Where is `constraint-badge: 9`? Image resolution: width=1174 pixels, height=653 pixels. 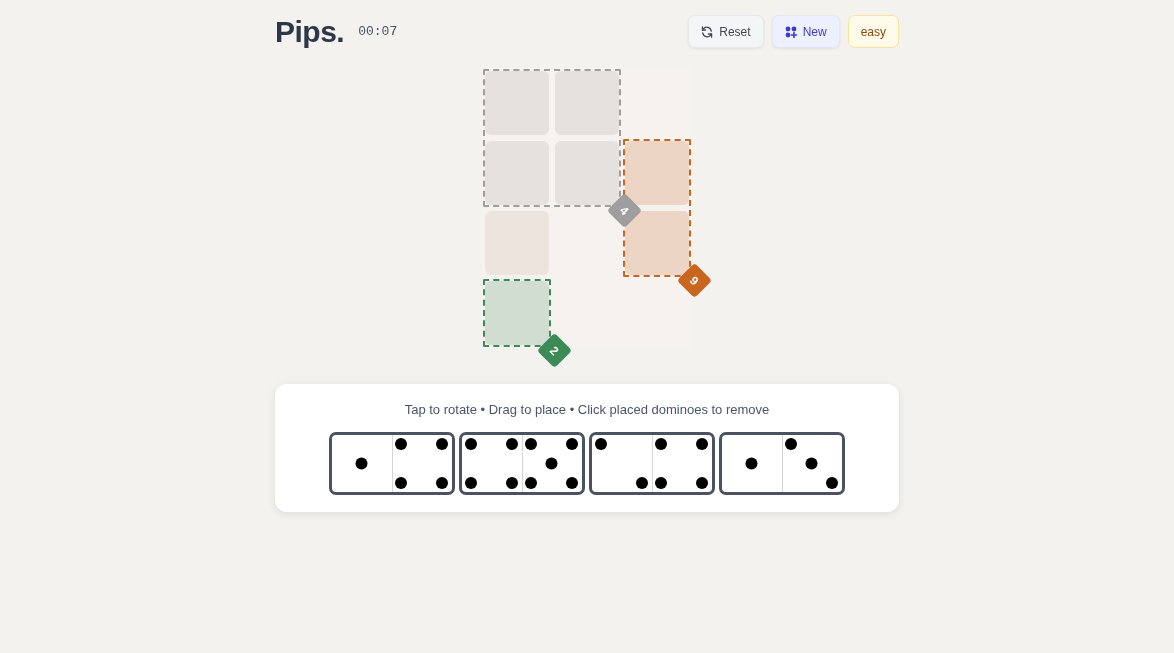
constraint-badge: 9 is located at coordinates (694, 280).